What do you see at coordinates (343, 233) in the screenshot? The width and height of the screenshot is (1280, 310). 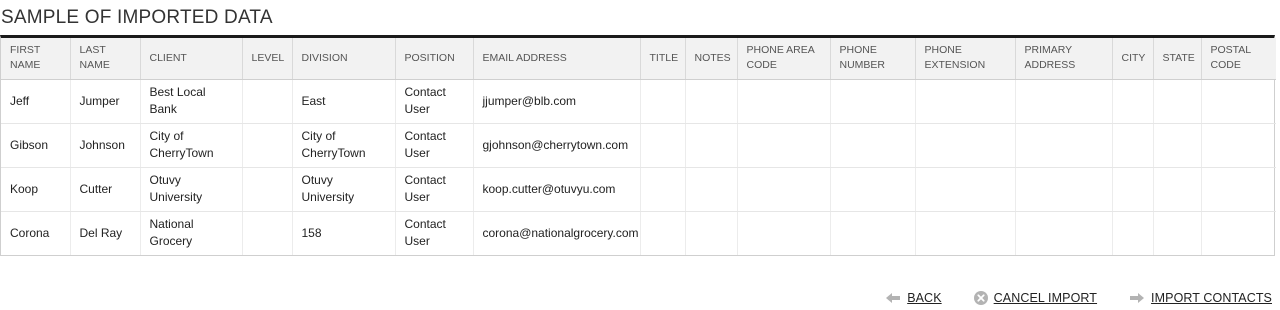 I see `cell-division: 158` at bounding box center [343, 233].